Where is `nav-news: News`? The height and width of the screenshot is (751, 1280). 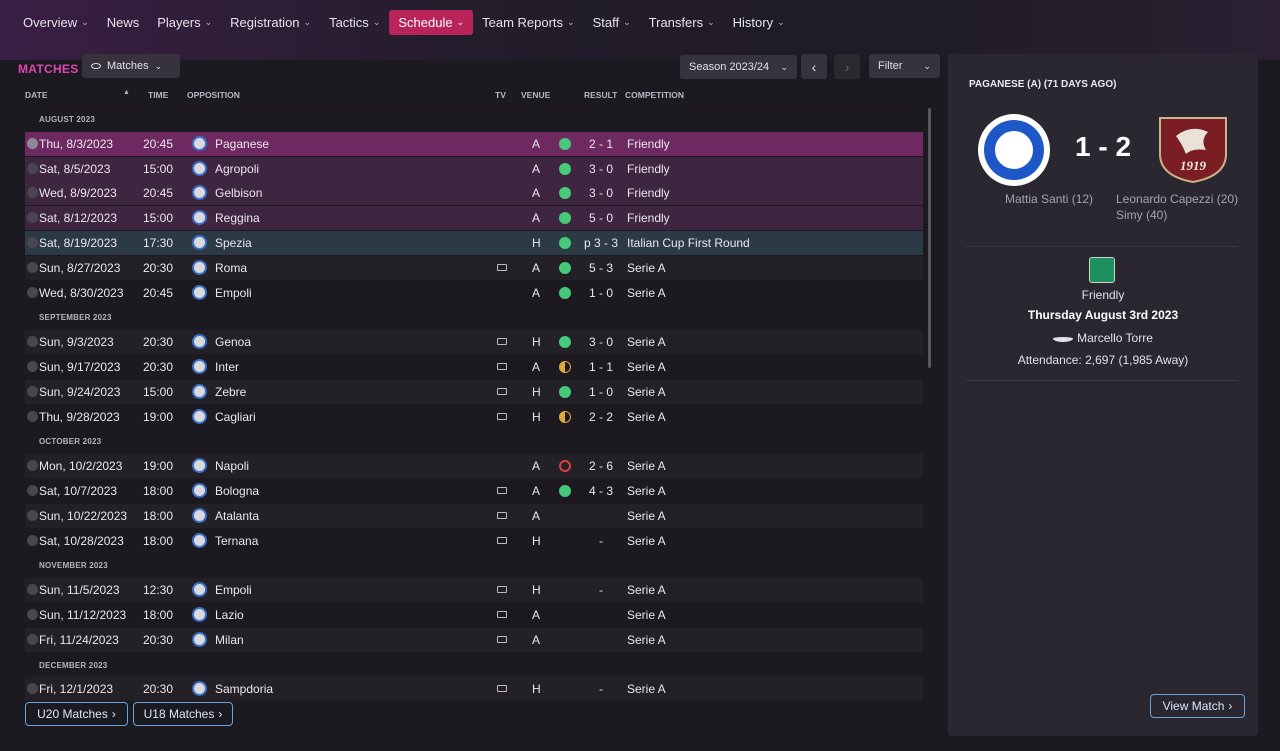 nav-news: News is located at coordinates (123, 22).